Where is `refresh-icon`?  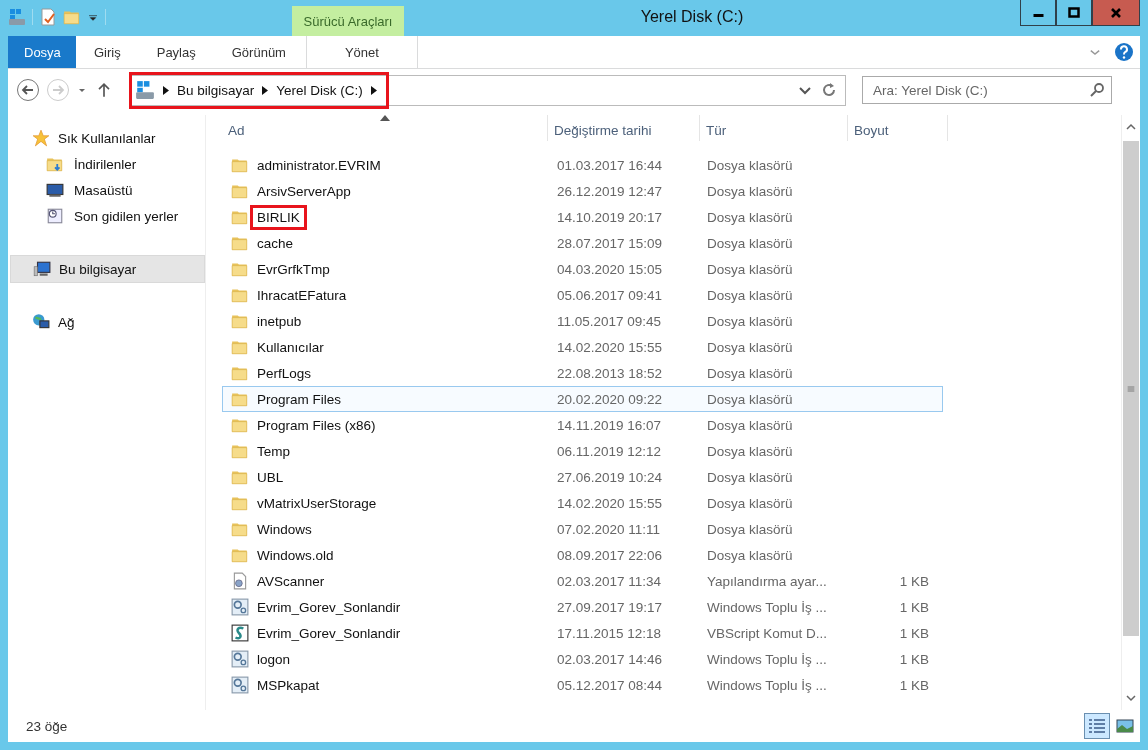
refresh-icon is located at coordinates (829, 90).